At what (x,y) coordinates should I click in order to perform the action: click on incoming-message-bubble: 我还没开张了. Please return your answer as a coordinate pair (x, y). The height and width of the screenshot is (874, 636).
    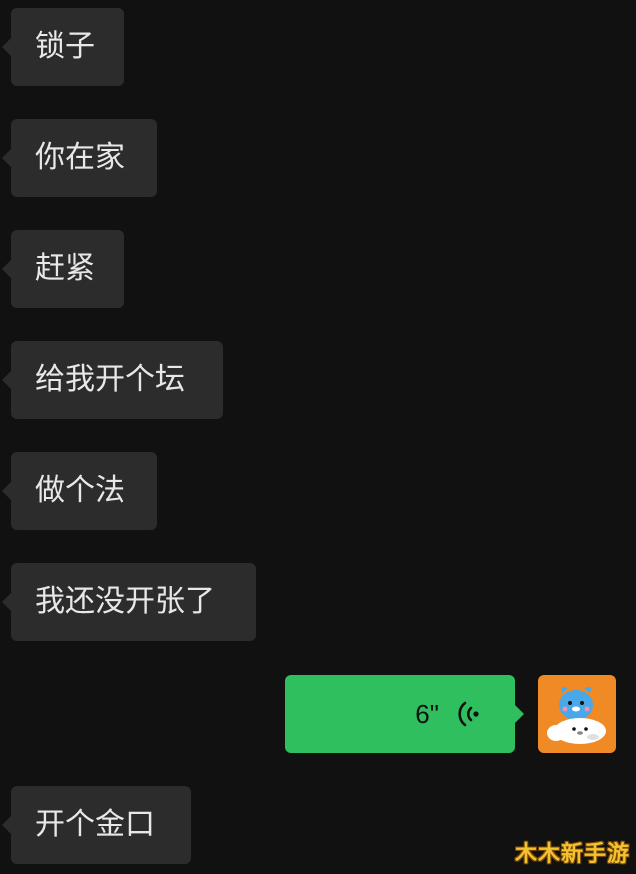
    Looking at the image, I should click on (129, 602).